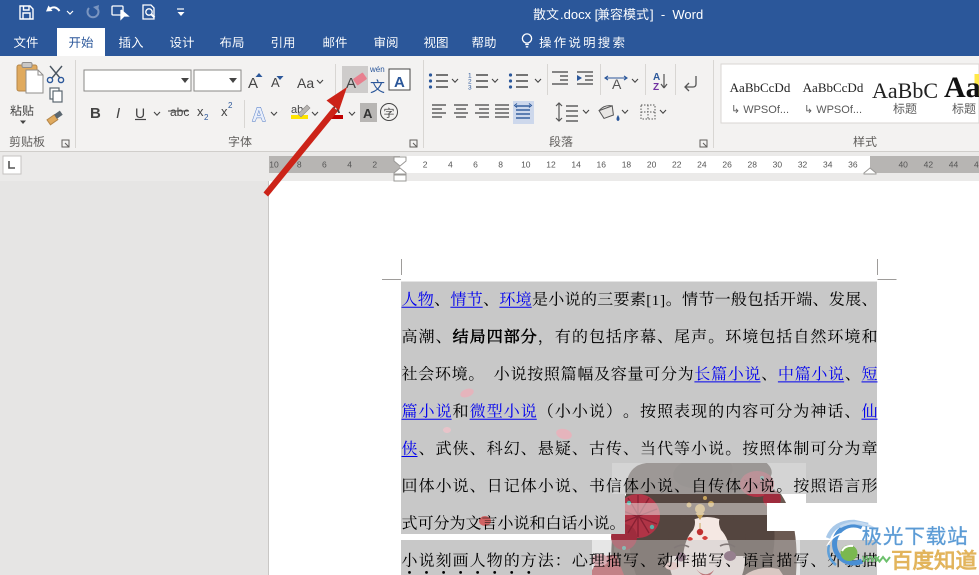 The image size is (979, 575). What do you see at coordinates (853, 165) in the screenshot?
I see `svg-text: 36` at bounding box center [853, 165].